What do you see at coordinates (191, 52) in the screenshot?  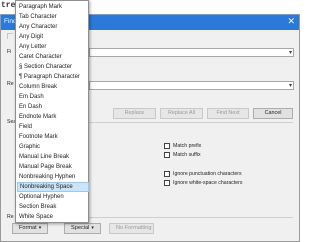 I see `find-what-input: ▾` at bounding box center [191, 52].